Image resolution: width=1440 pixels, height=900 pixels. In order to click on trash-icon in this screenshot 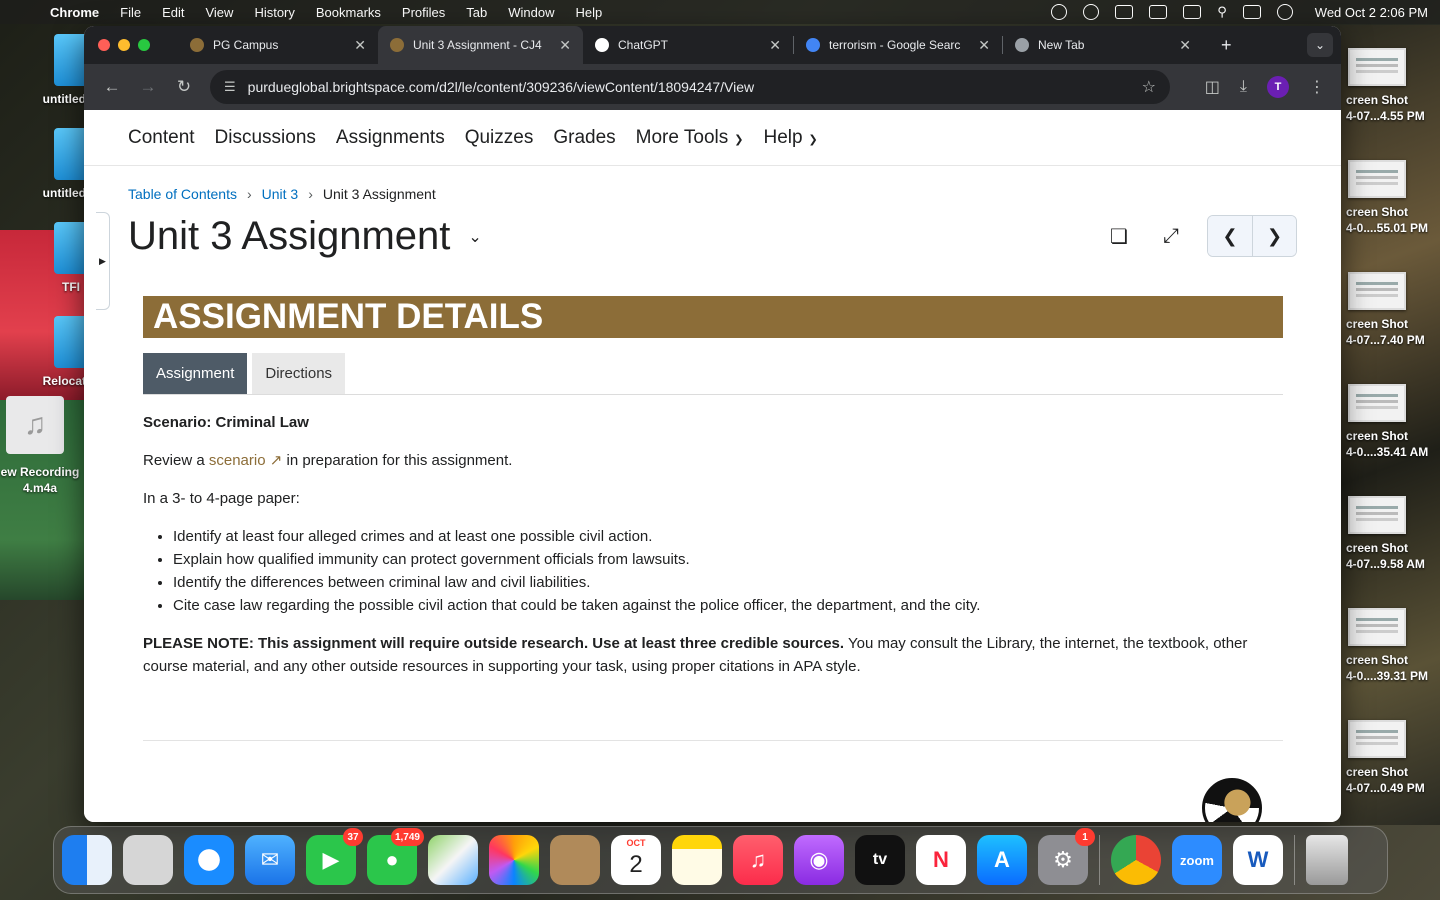, I will do `click(1327, 860)`.